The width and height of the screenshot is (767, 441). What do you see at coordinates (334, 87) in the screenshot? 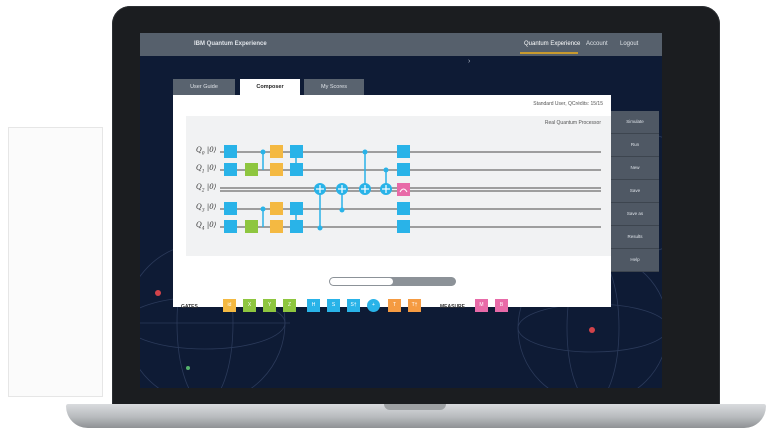
I see `tab-my-scores: My Scores` at bounding box center [334, 87].